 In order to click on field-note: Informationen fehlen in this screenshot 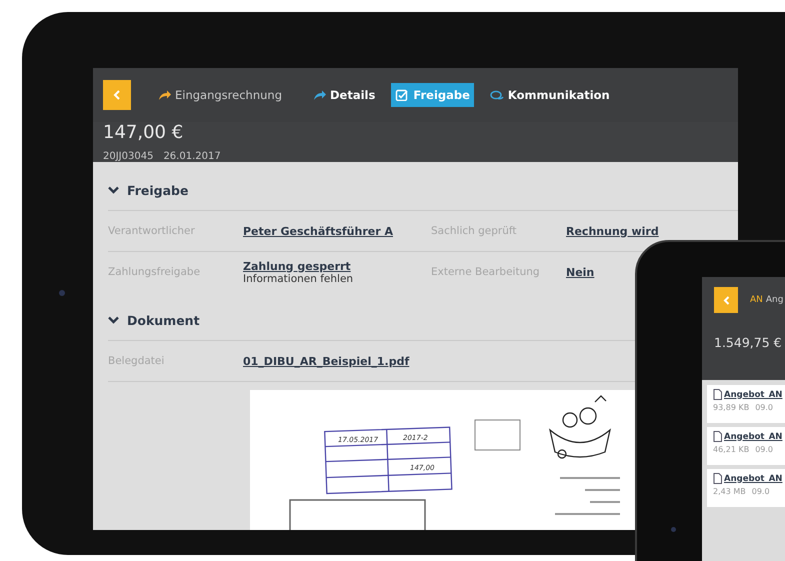, I will do `click(298, 278)`.